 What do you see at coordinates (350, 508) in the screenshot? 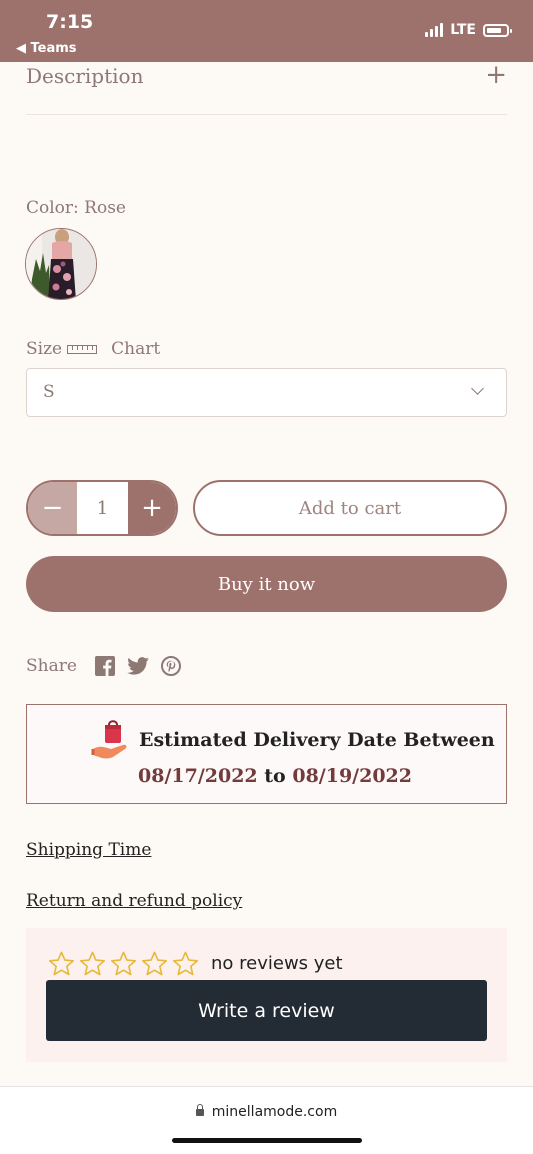
I see `add-to-cart-button: Add to cart` at bounding box center [350, 508].